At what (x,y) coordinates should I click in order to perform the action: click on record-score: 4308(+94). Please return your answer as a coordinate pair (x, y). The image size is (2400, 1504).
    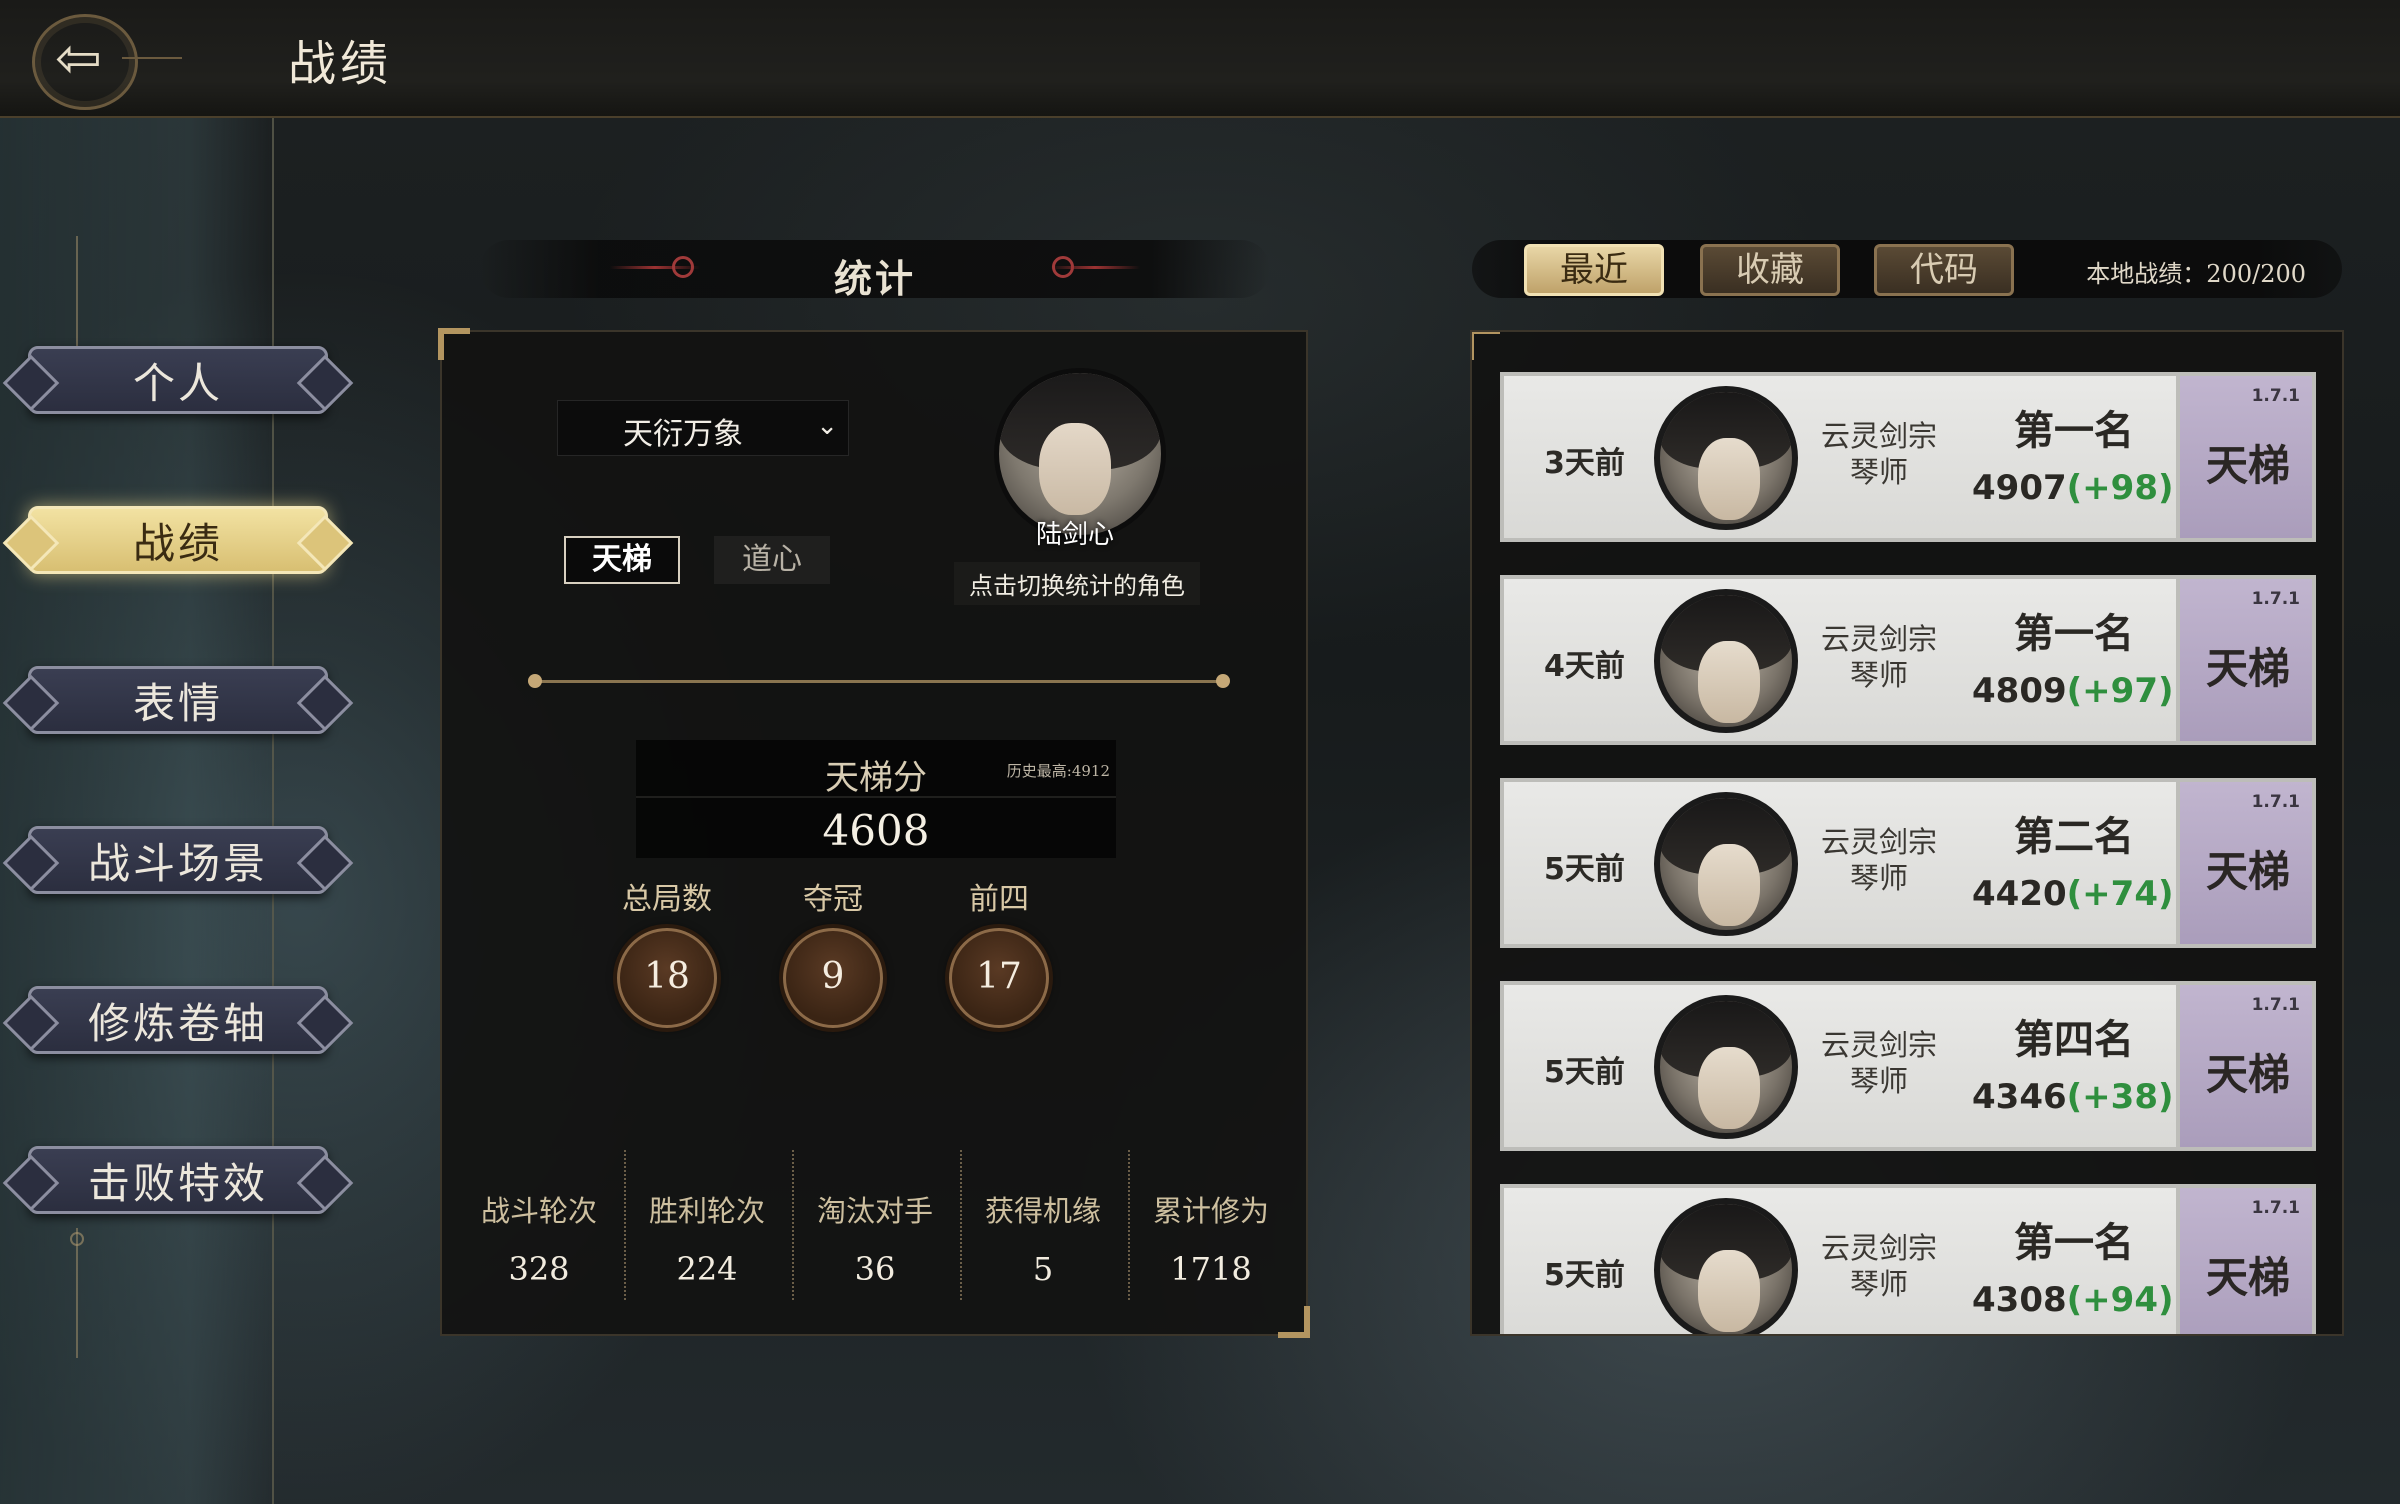
    Looking at the image, I should click on (2073, 1300).